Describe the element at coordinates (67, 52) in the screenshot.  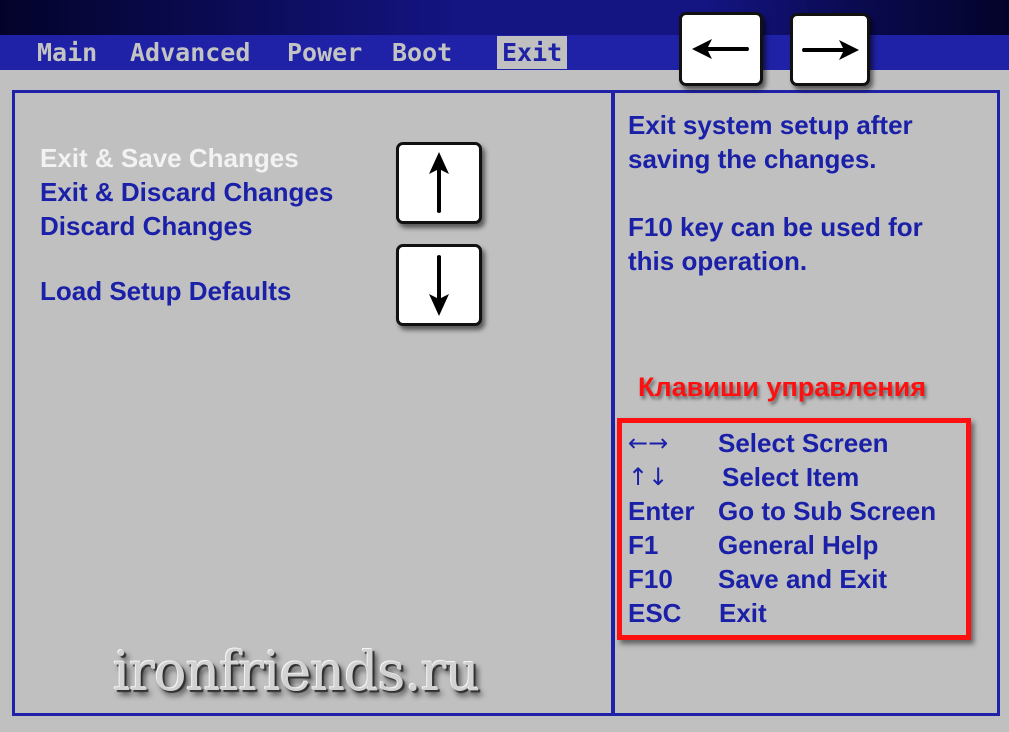
I see `tab-main: Main` at that location.